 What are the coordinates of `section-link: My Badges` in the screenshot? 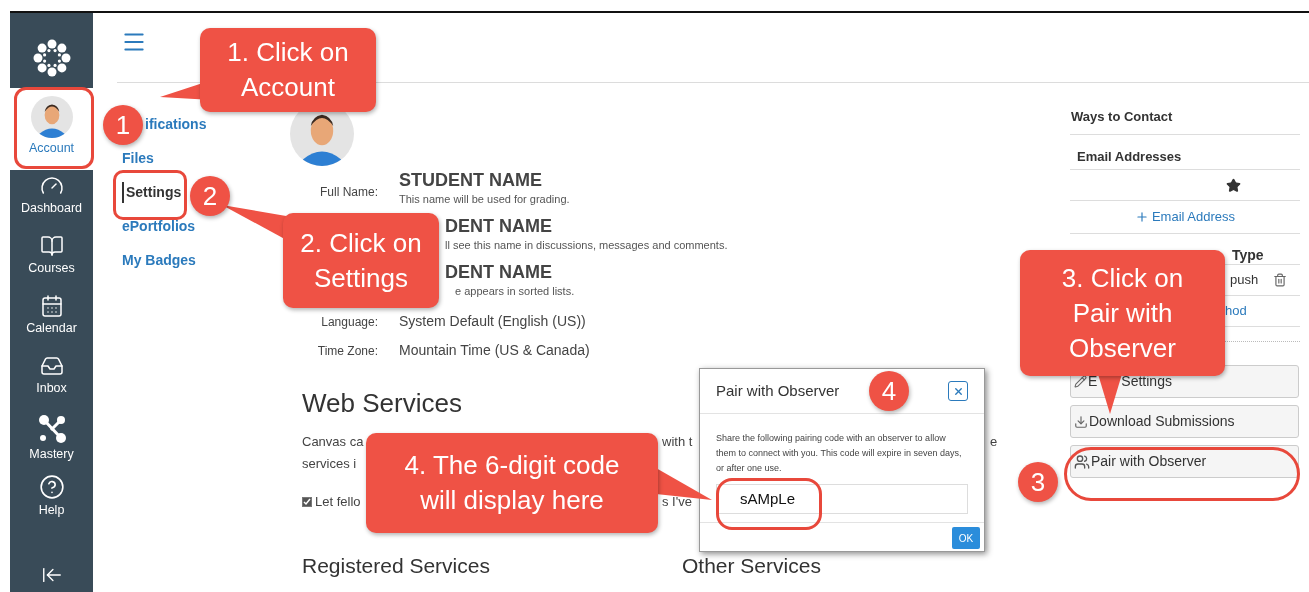 It's located at (159, 260).